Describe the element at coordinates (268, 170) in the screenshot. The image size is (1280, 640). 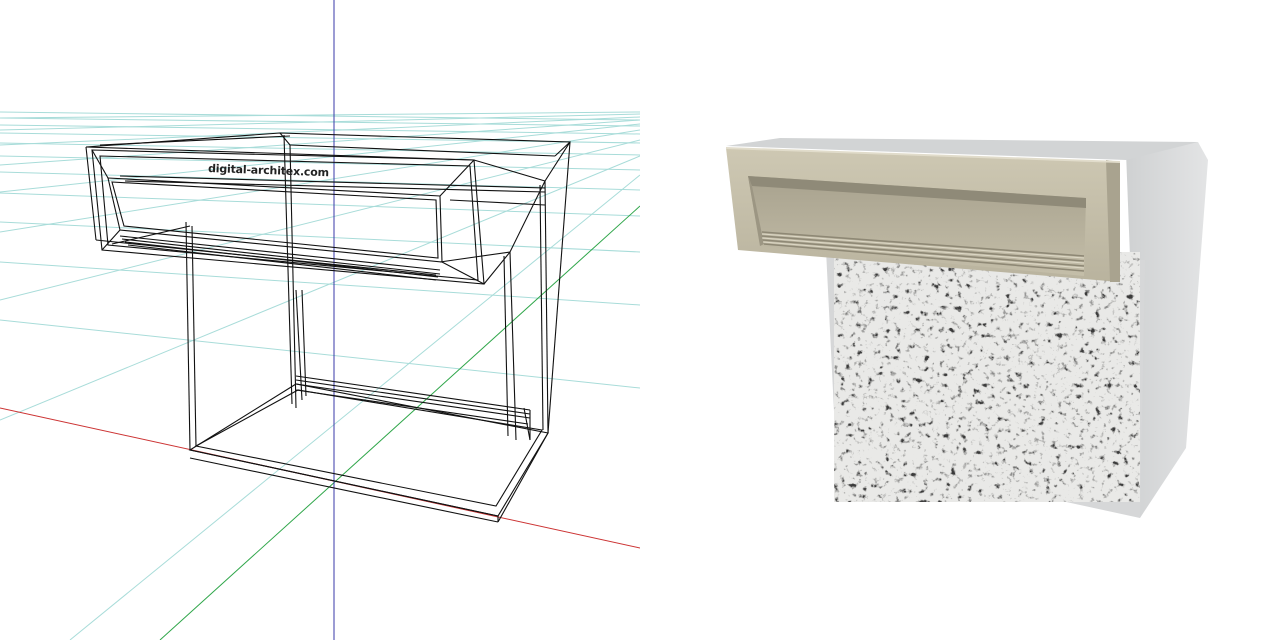
I see `watermark-text: digital-architex.com` at that location.